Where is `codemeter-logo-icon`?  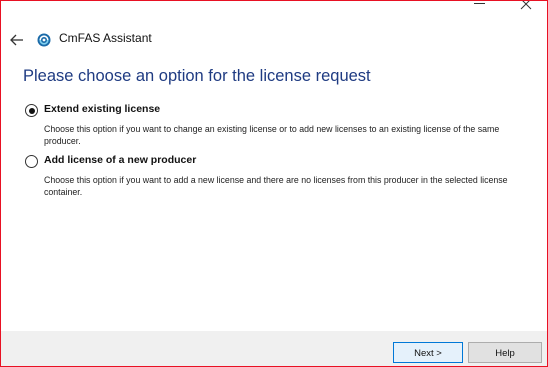
codemeter-logo-icon is located at coordinates (44, 40).